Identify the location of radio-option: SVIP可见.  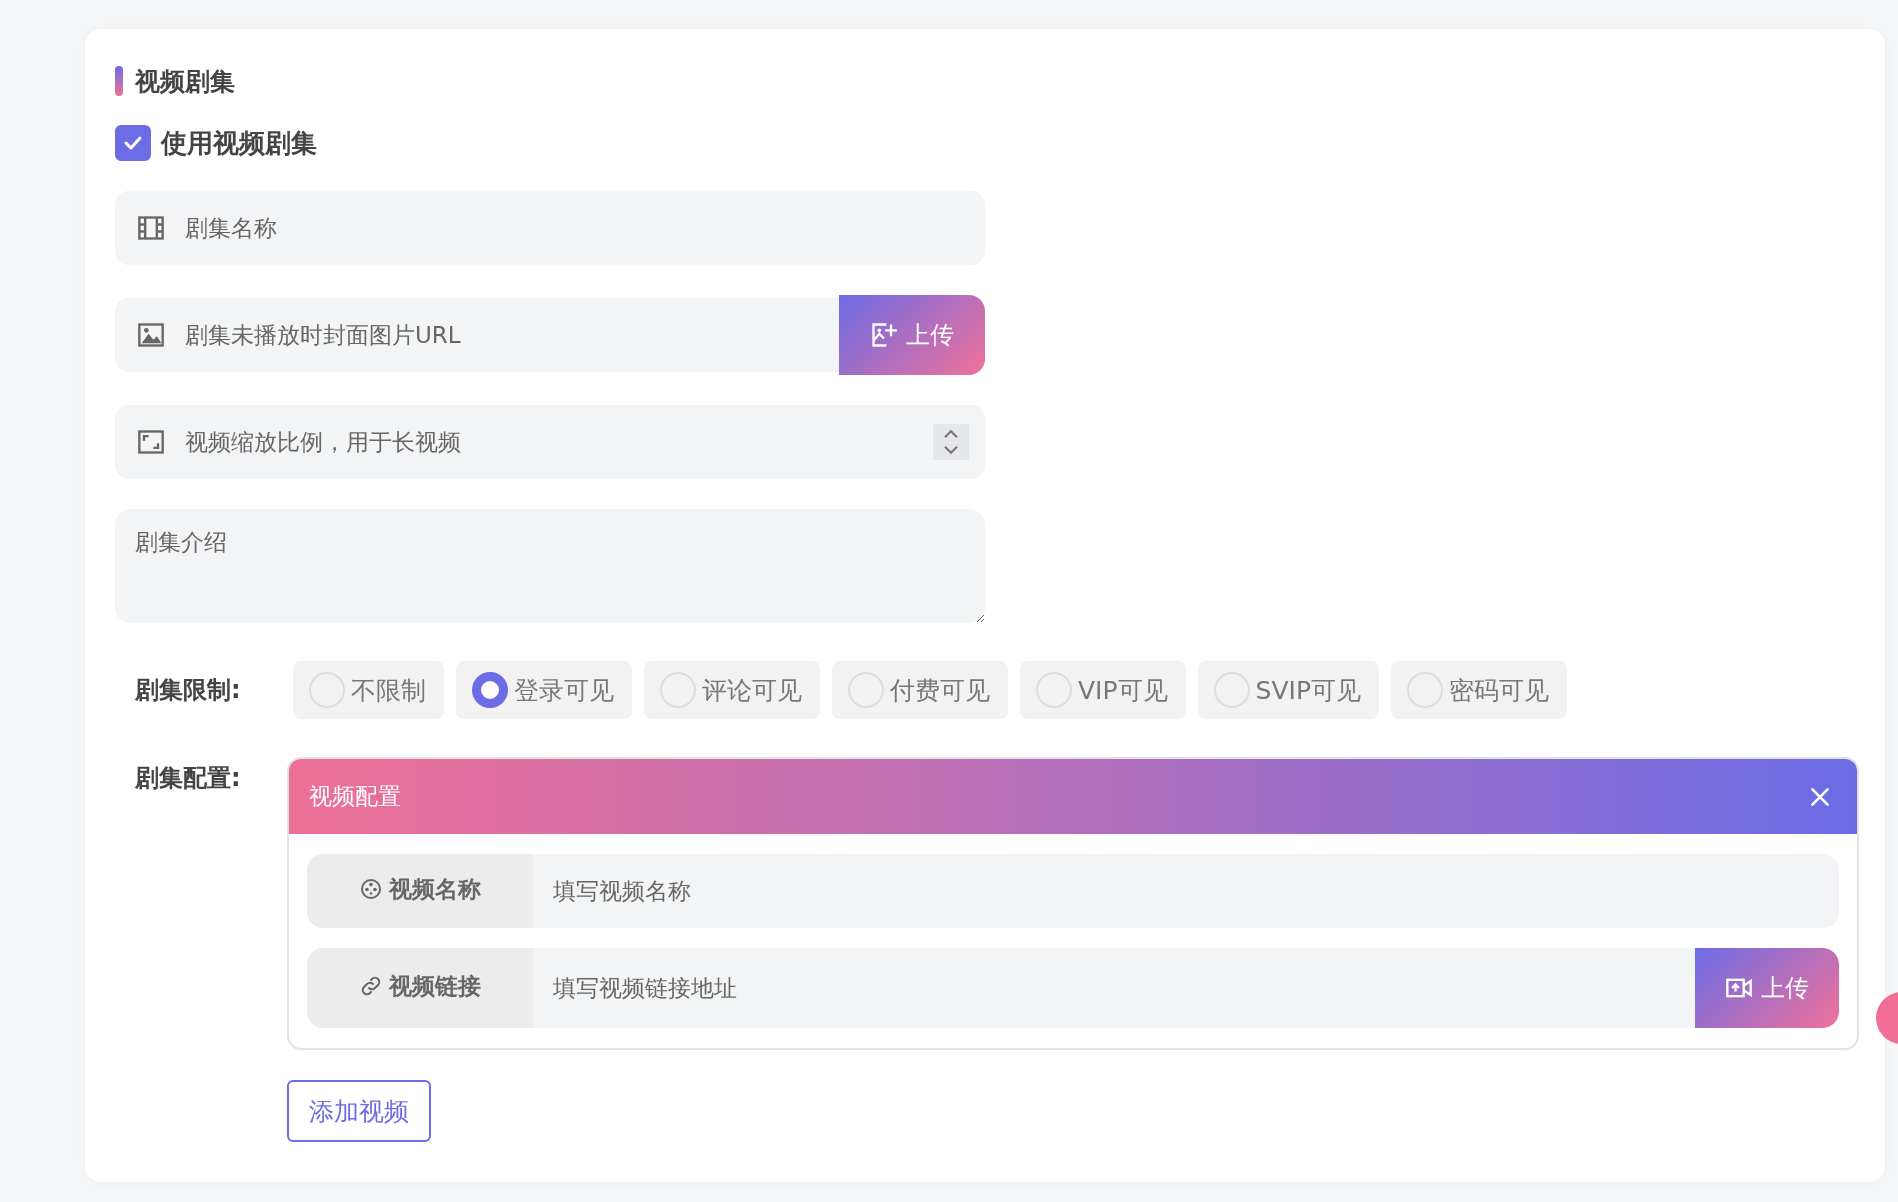
(1288, 690).